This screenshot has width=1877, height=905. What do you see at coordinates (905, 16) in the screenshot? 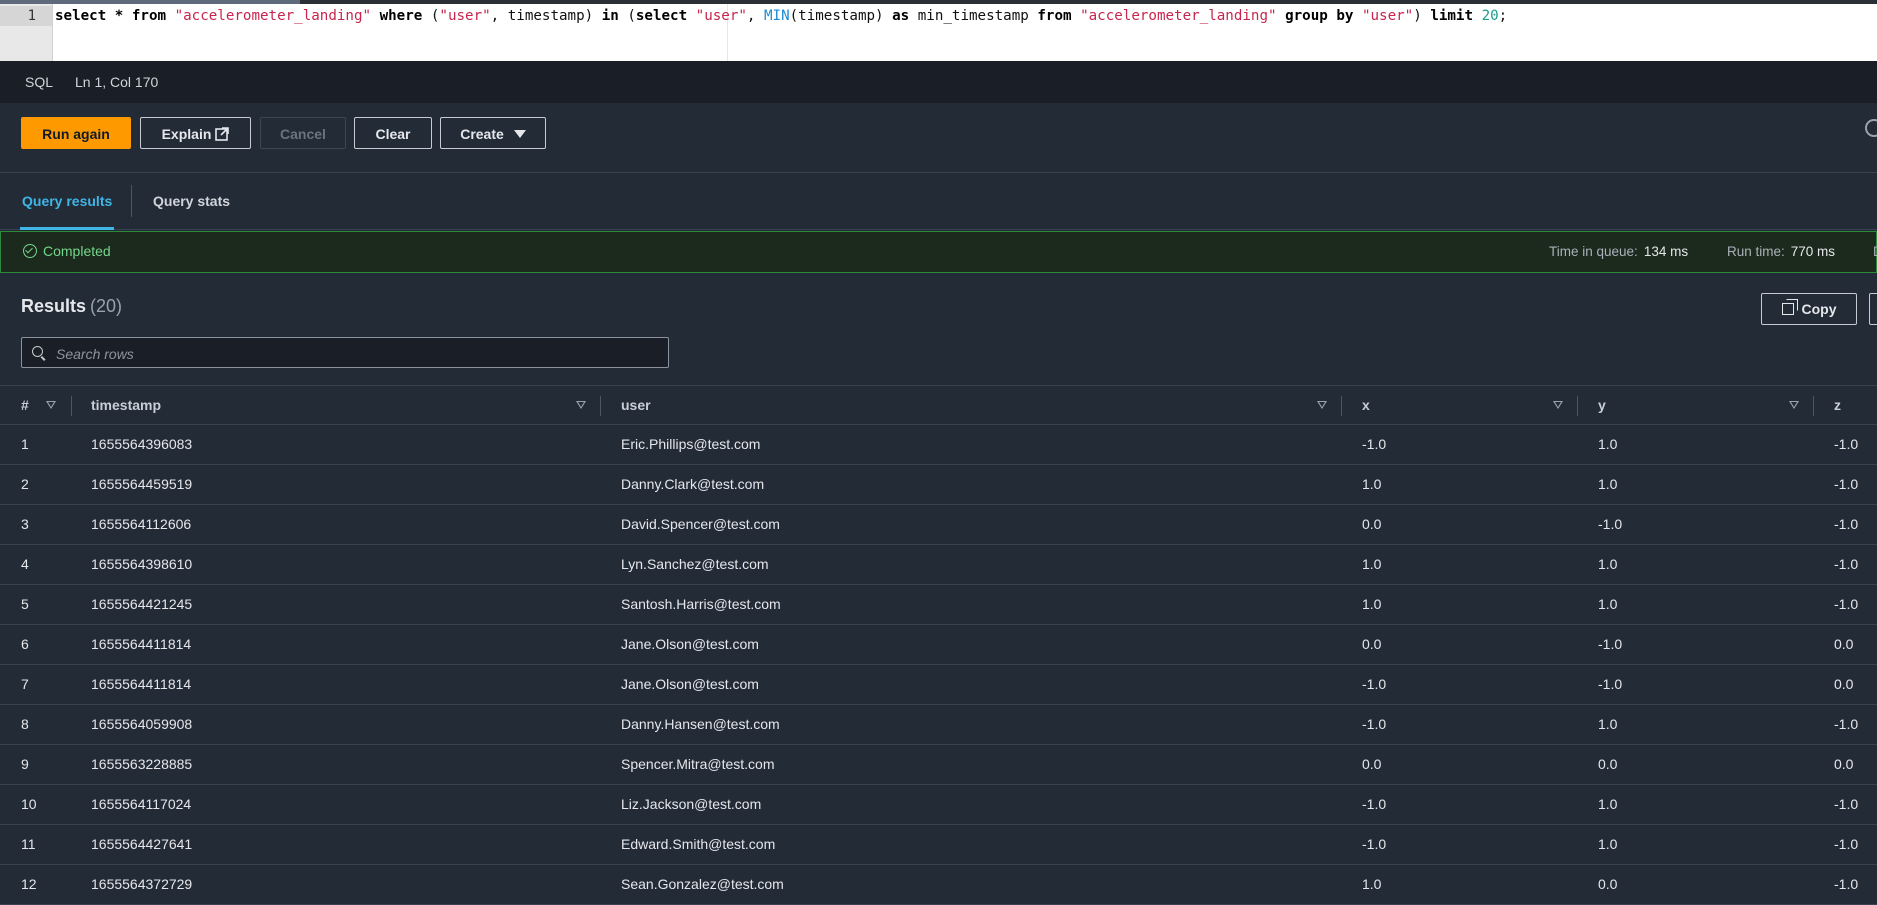
I see `code-token: as` at bounding box center [905, 16].